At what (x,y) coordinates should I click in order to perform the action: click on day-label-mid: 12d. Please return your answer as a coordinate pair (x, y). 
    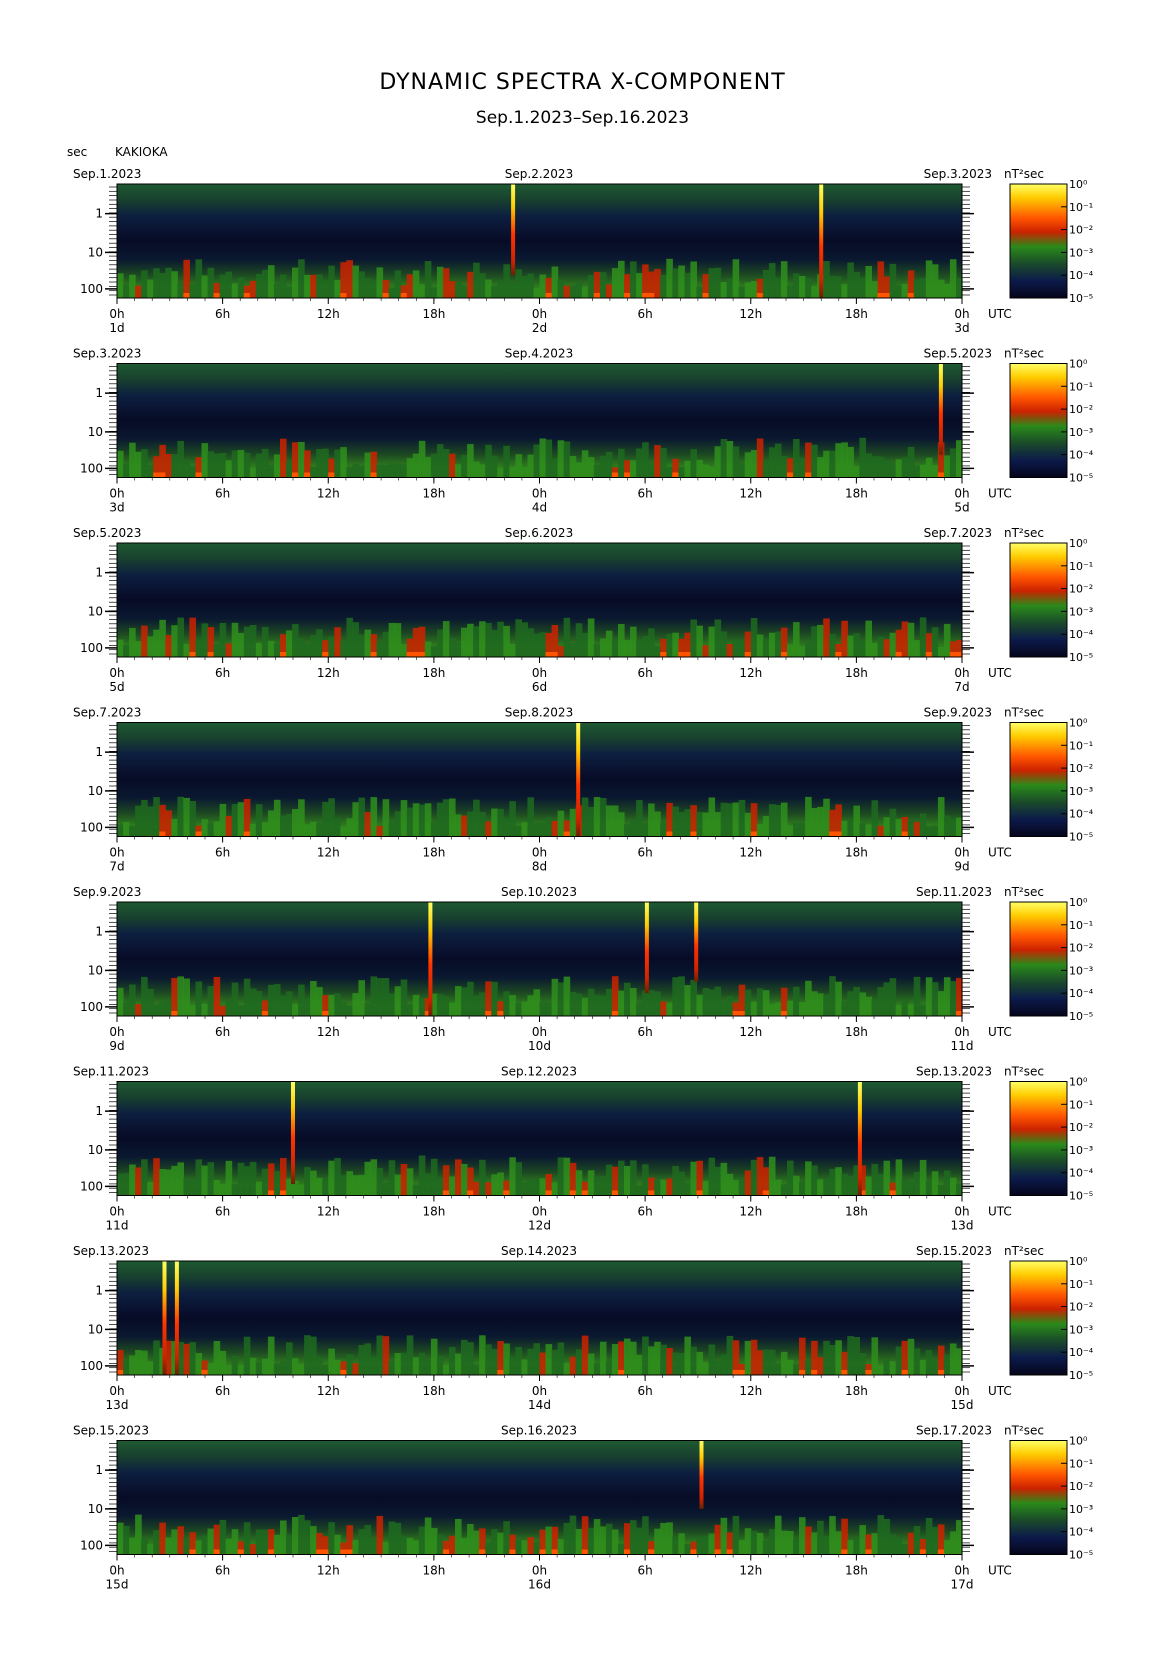
    Looking at the image, I should click on (539, 1226).